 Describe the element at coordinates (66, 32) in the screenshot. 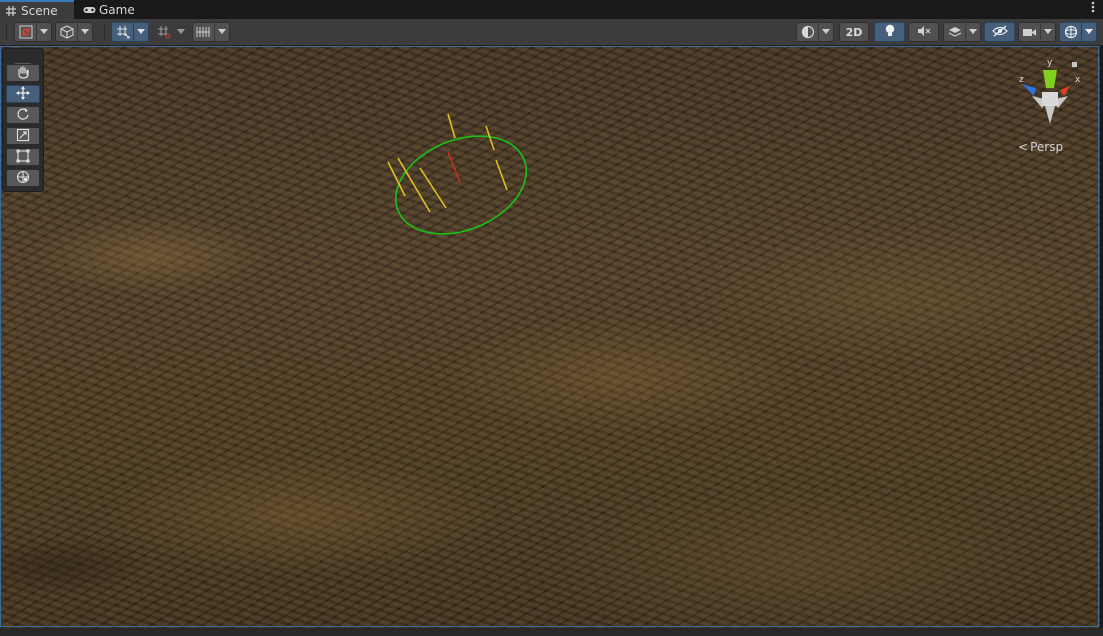

I see `cube-icon` at that location.